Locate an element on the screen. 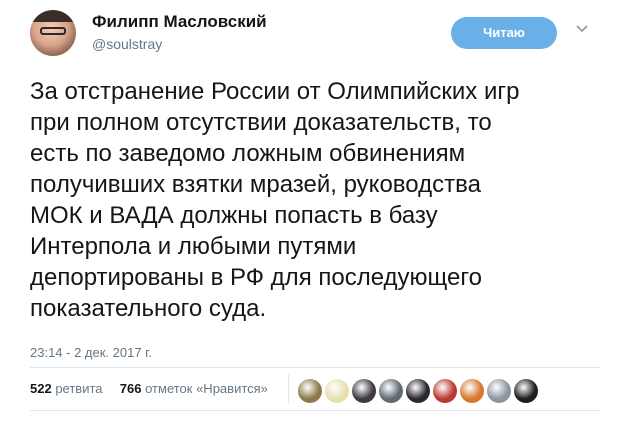 This screenshot has width=624, height=431. retweets-label: ретвита is located at coordinates (78, 388).